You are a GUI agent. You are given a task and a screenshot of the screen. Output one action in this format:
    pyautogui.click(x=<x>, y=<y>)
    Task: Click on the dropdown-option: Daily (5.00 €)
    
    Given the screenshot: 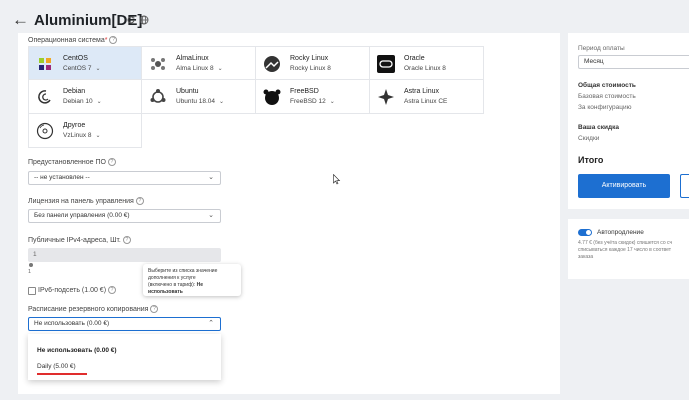 What is the action you would take?
    pyautogui.click(x=56, y=366)
    